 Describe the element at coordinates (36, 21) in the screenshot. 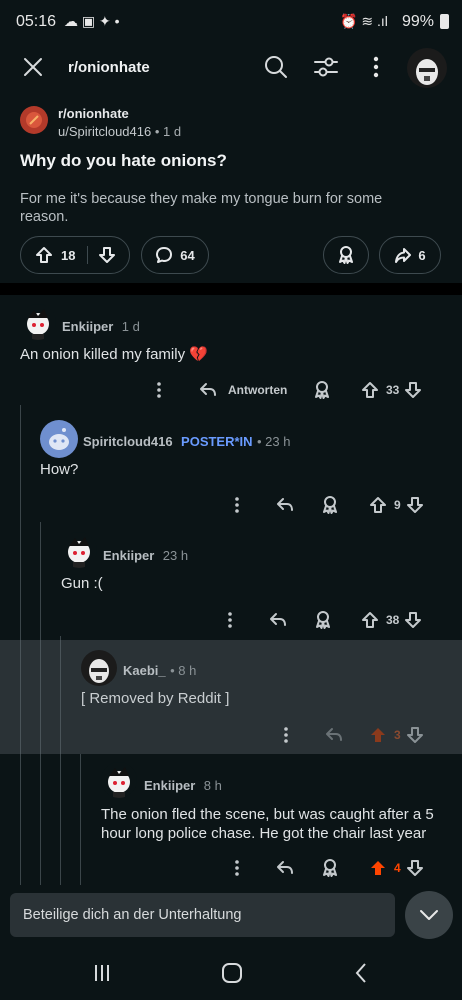

I see `status-time: 05:16` at that location.